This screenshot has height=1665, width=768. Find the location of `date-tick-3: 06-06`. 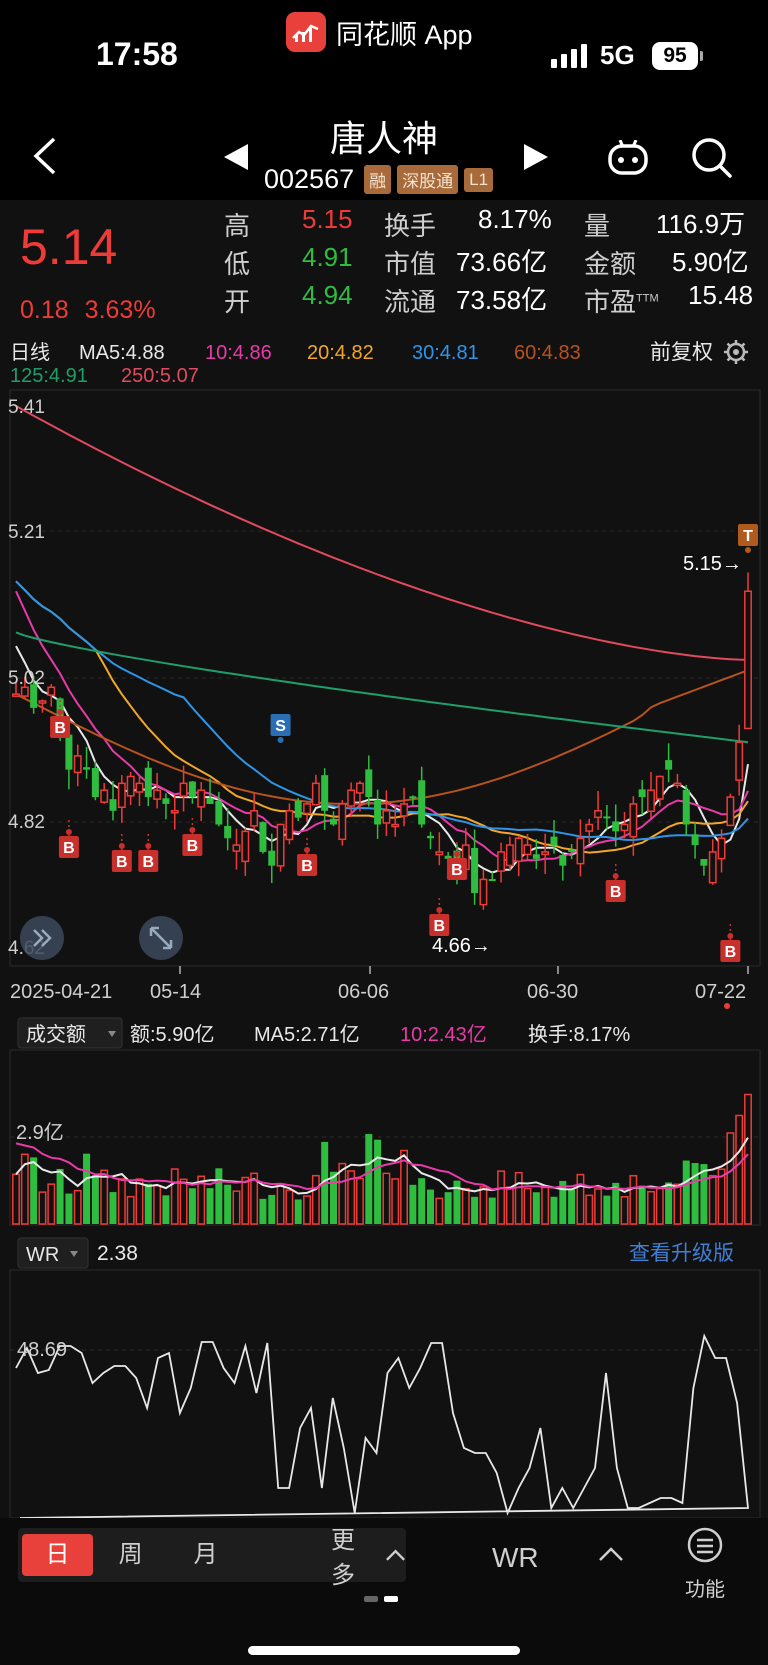

date-tick-3: 06-06 is located at coordinates (363, 992).